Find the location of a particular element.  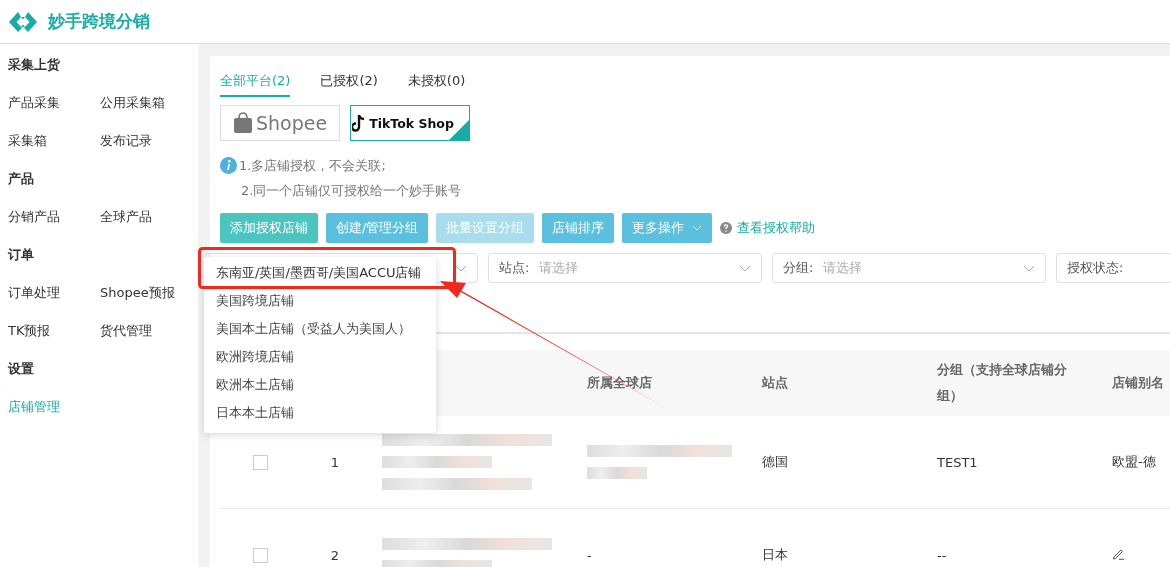

sidebar-heading: 产品 is located at coordinates (21, 179).